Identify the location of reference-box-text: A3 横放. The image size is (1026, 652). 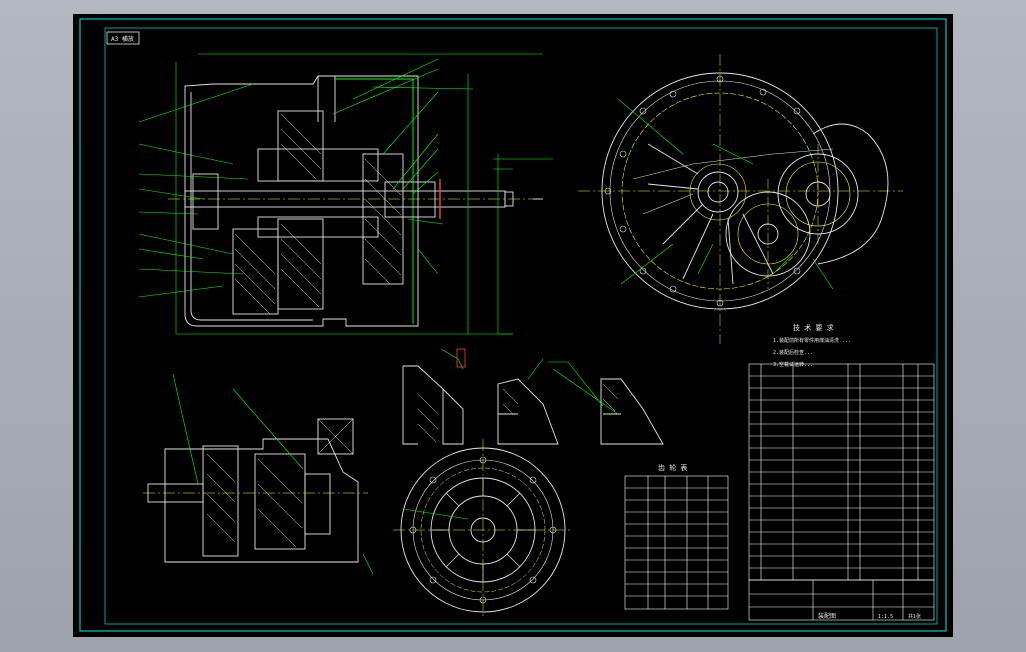
(122, 39).